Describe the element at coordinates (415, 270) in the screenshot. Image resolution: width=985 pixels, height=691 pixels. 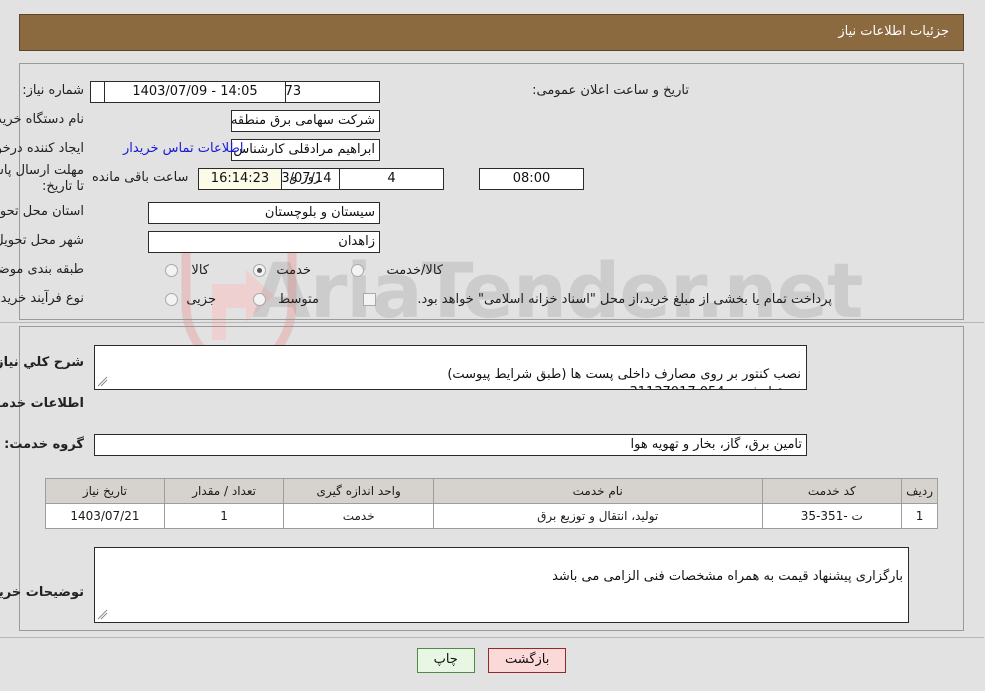
I see `radio-category-kala-khedmat-label: کالا/خدمت` at that location.